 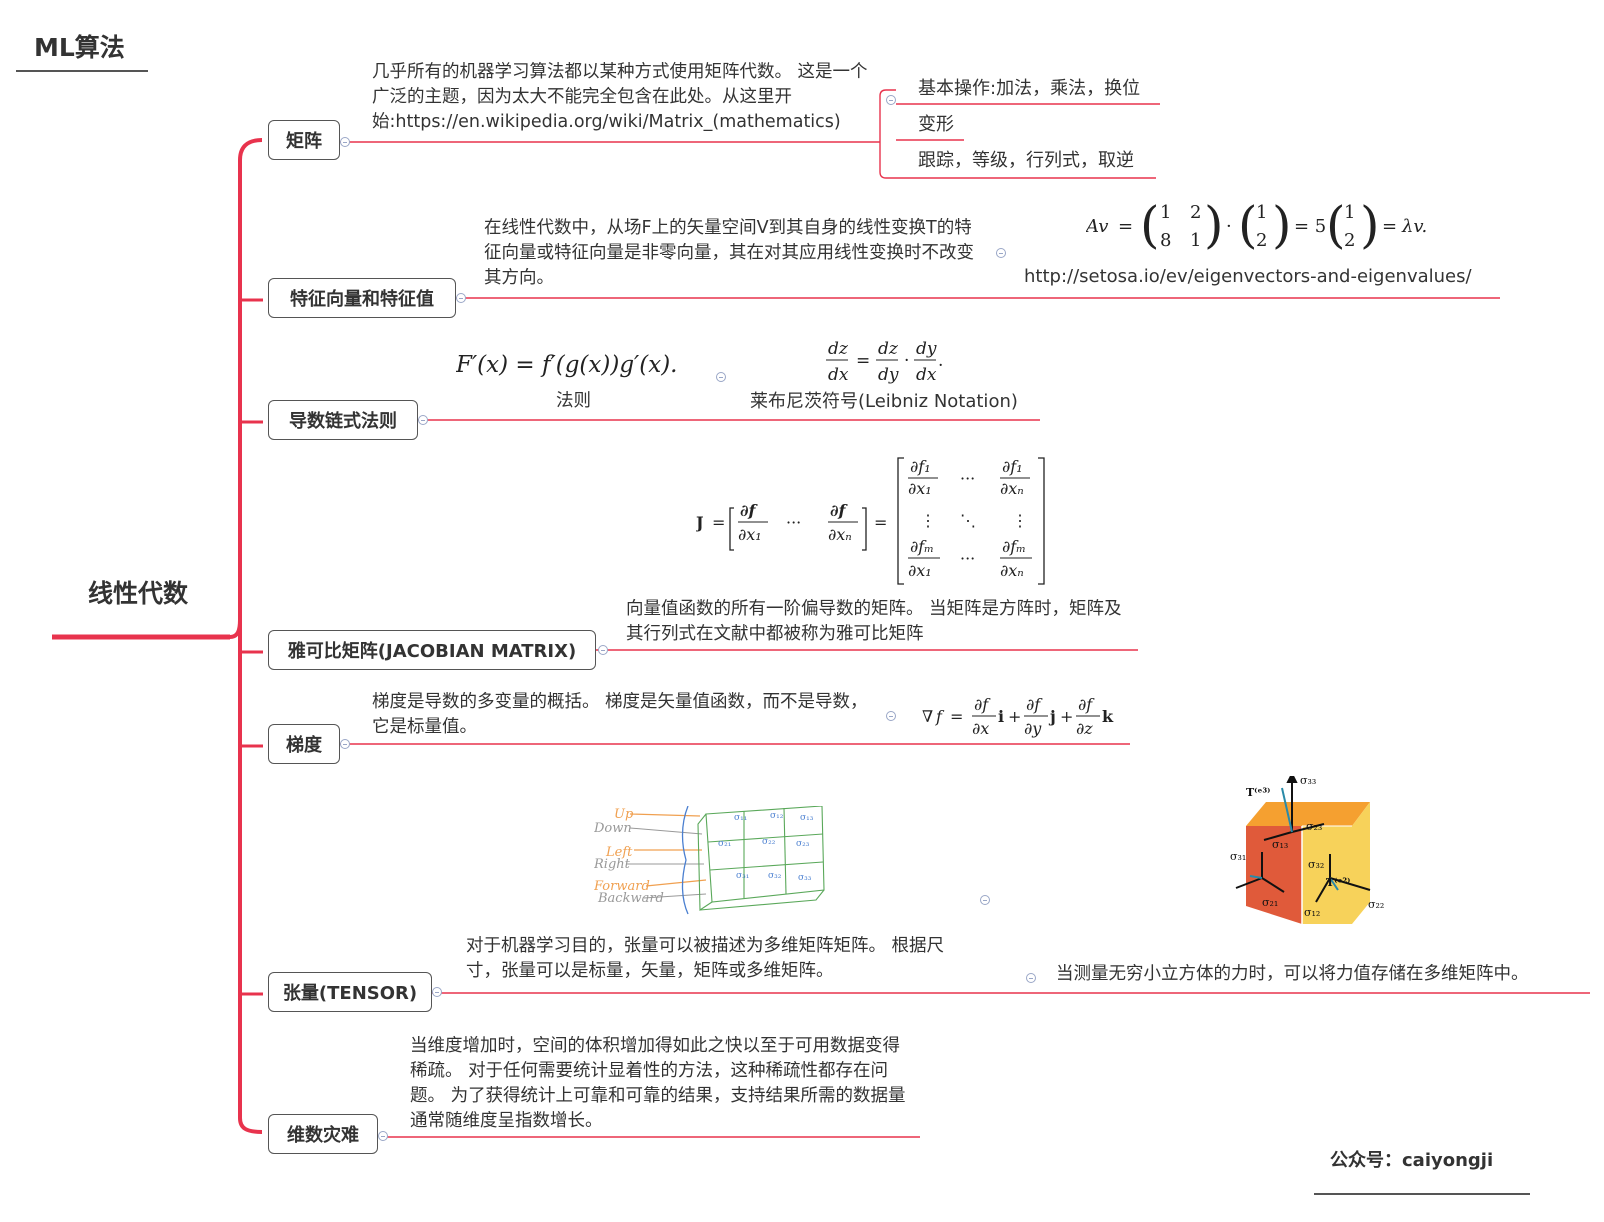 I want to click on footer-account: 公众号：caiyongji, so click(x=1412, y=1160).